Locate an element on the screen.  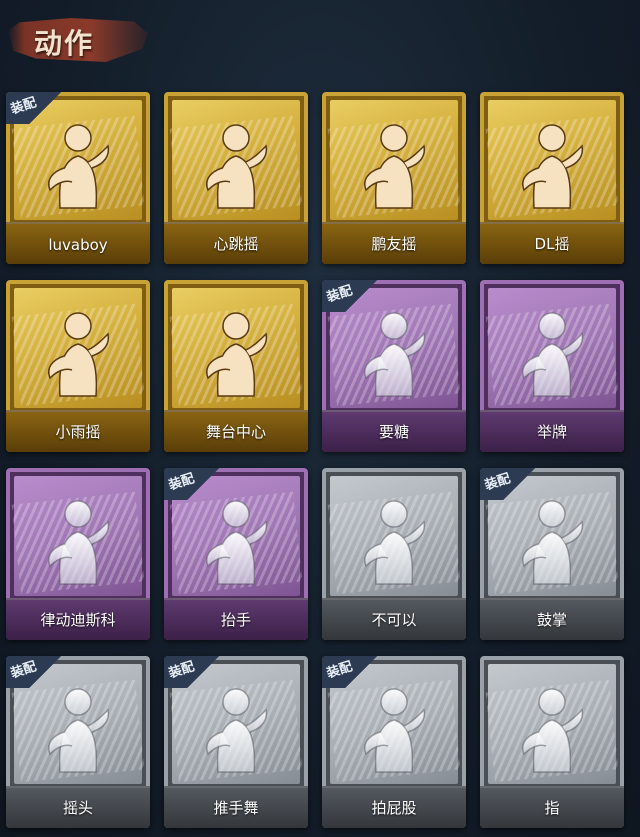
emote-card: 举牌 is located at coordinates (552, 366).